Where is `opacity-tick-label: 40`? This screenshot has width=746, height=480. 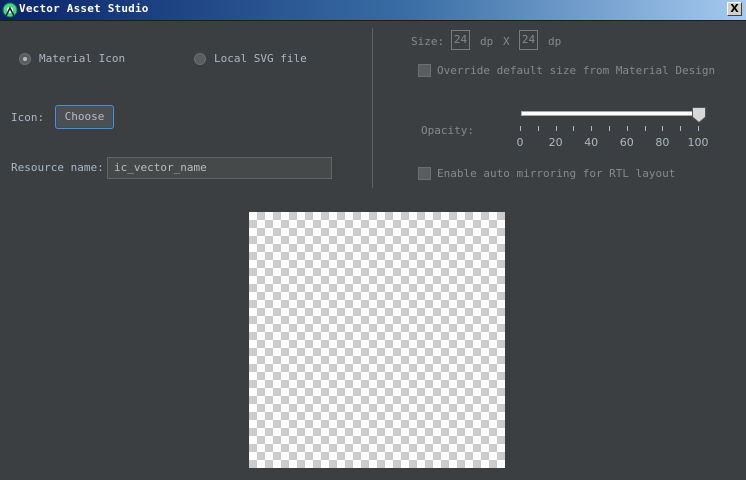 opacity-tick-label: 40 is located at coordinates (591, 142).